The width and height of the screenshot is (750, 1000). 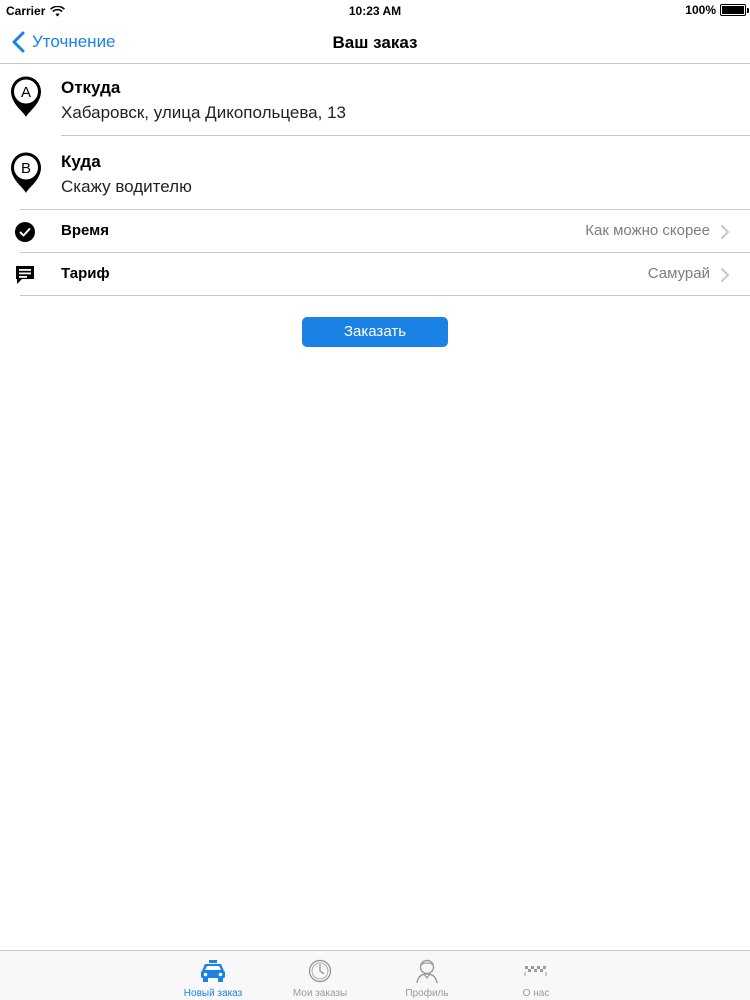 What do you see at coordinates (213, 993) in the screenshot?
I see `tab-label: Новый заказ` at bounding box center [213, 993].